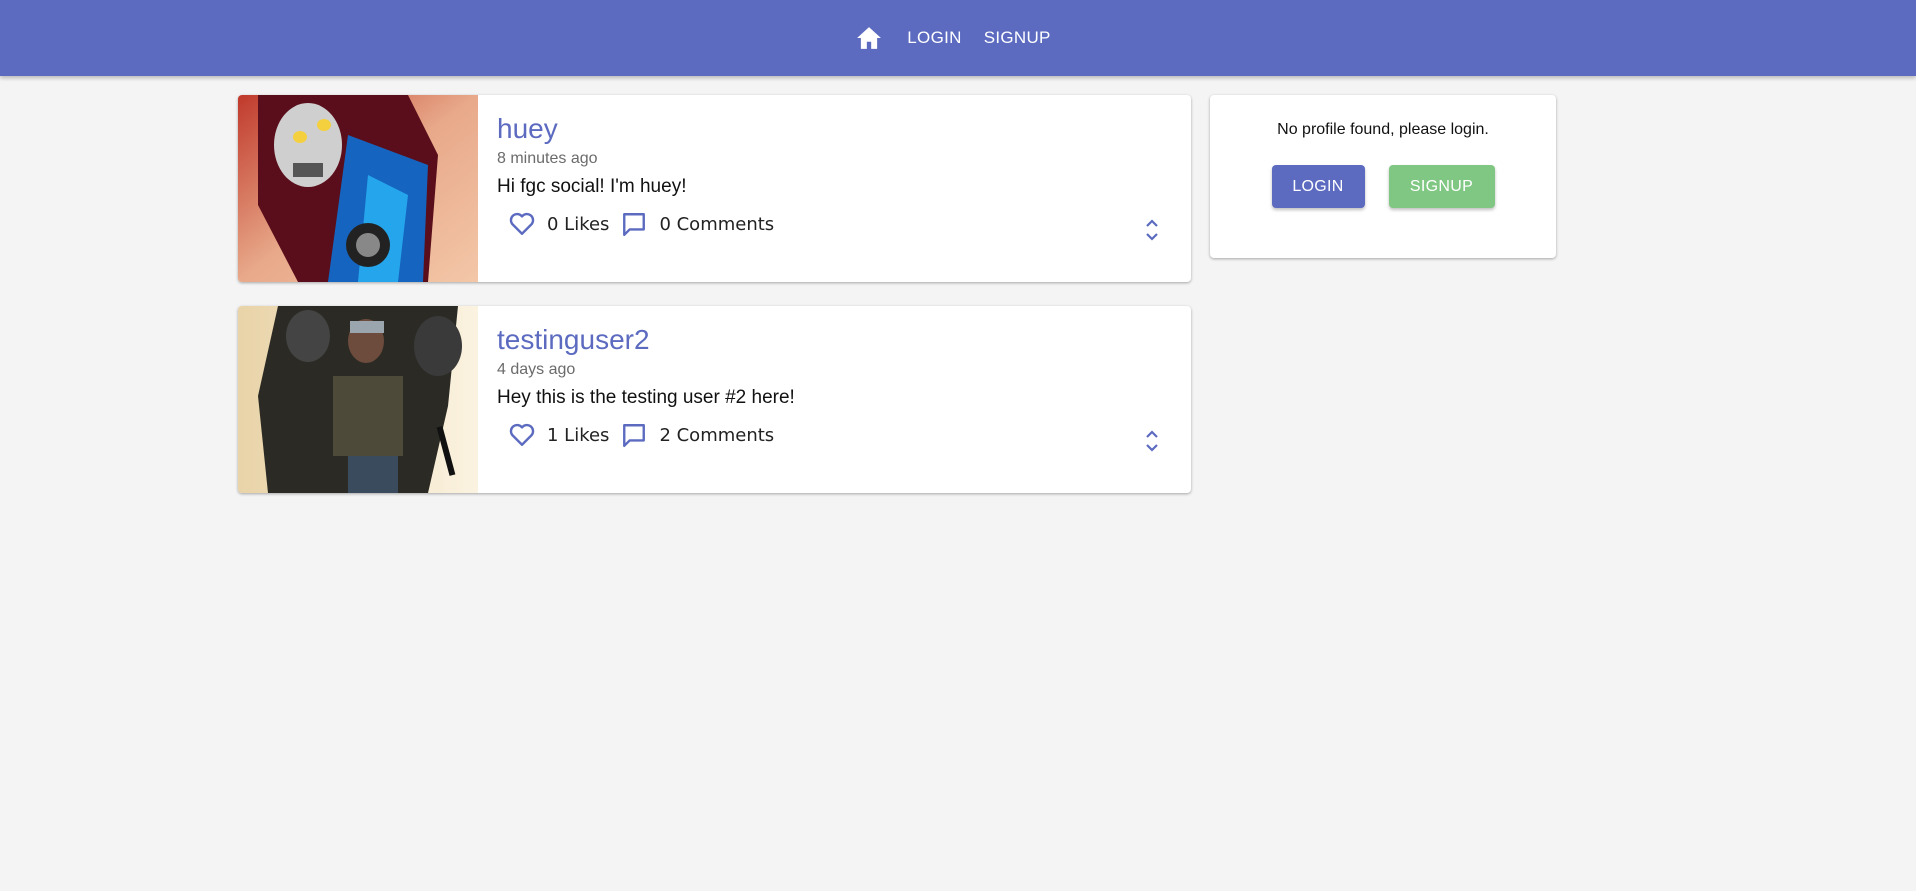  What do you see at coordinates (839, 435) in the screenshot?
I see `post-actions: 1 Likes 2 Comments` at bounding box center [839, 435].